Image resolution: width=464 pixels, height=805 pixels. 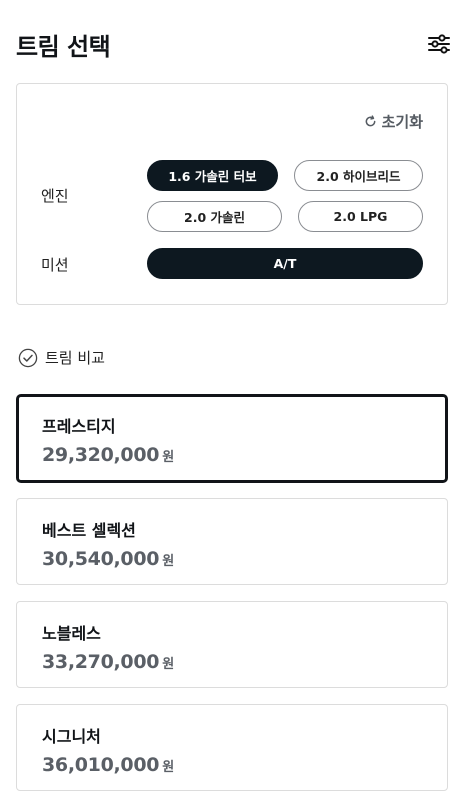 What do you see at coordinates (71, 736) in the screenshot?
I see `trim-name: 시그니처` at bounding box center [71, 736].